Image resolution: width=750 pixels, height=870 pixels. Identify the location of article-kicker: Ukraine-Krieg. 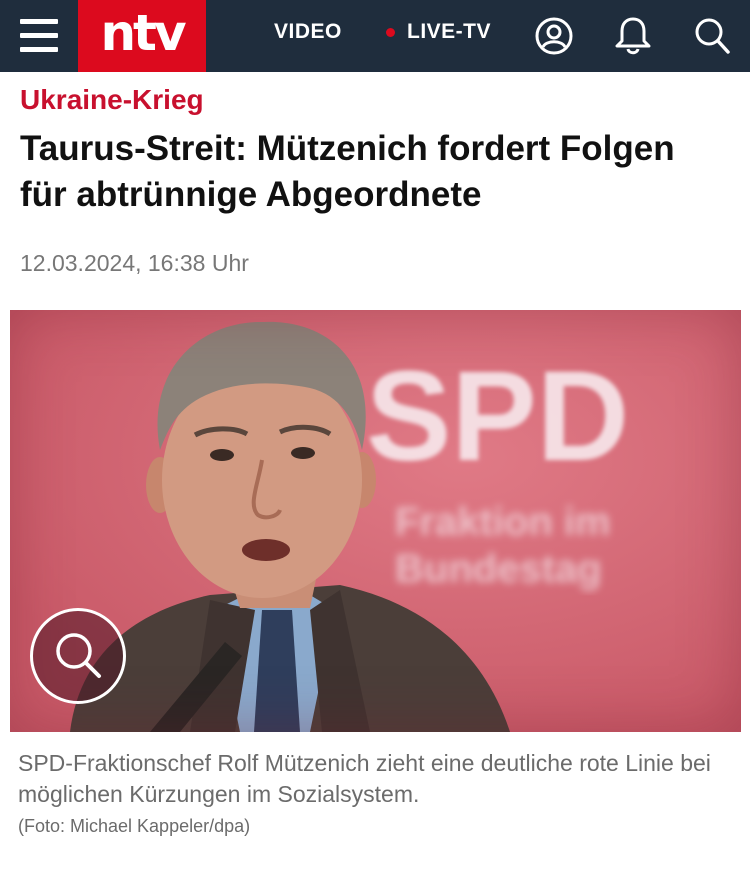
(112, 100).